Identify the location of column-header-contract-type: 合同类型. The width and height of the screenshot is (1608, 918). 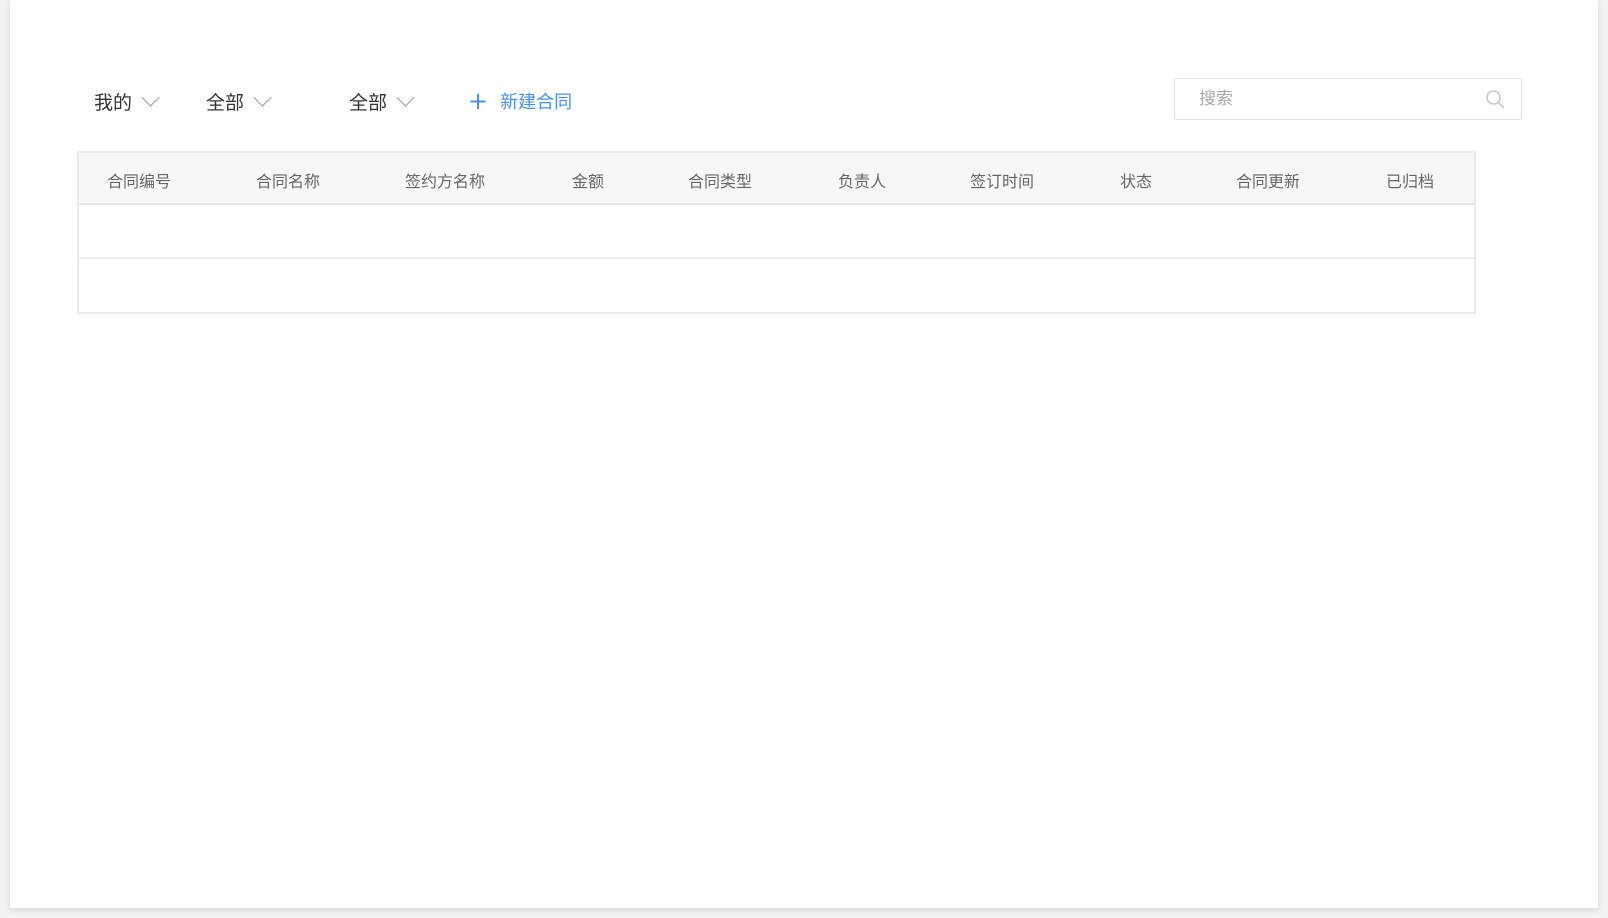
(720, 180).